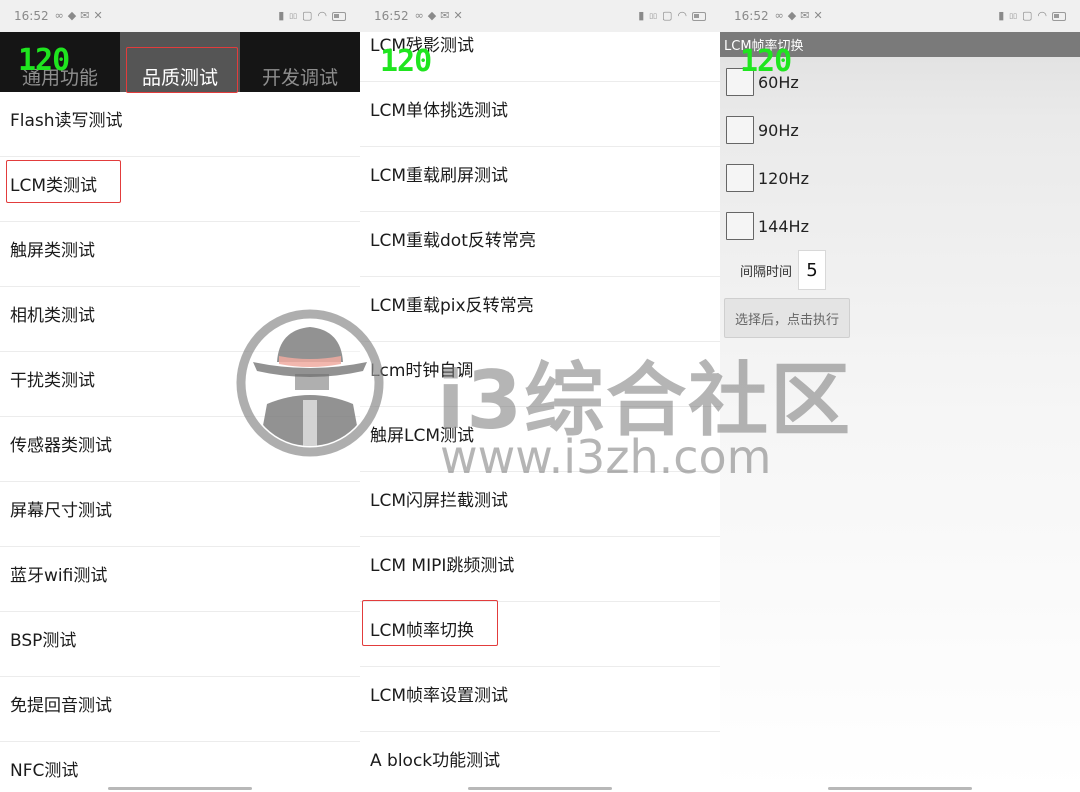 This screenshot has width=1080, height=792. I want to click on item-label: 屏幕尺寸测试, so click(61, 510).